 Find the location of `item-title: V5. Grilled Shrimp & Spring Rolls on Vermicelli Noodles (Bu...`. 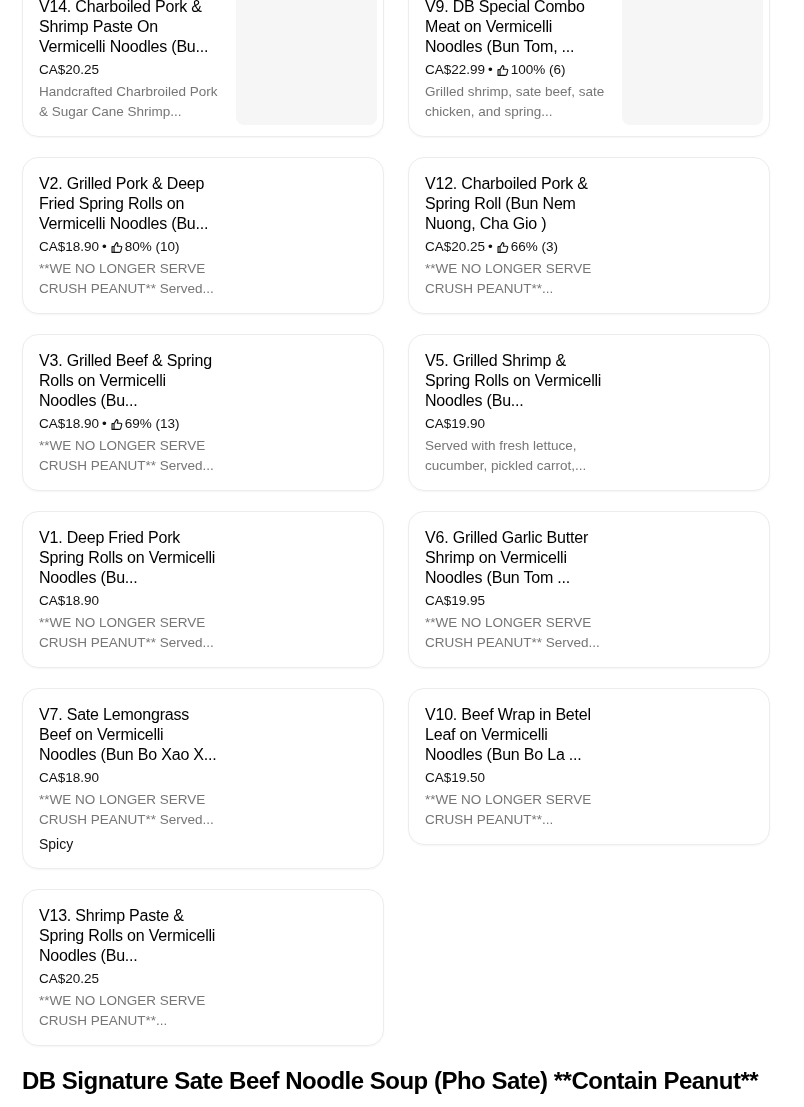

item-title: V5. Grilled Shrimp & Spring Rolls on Vermicelli Noodles (Bu... is located at coordinates (514, 381).